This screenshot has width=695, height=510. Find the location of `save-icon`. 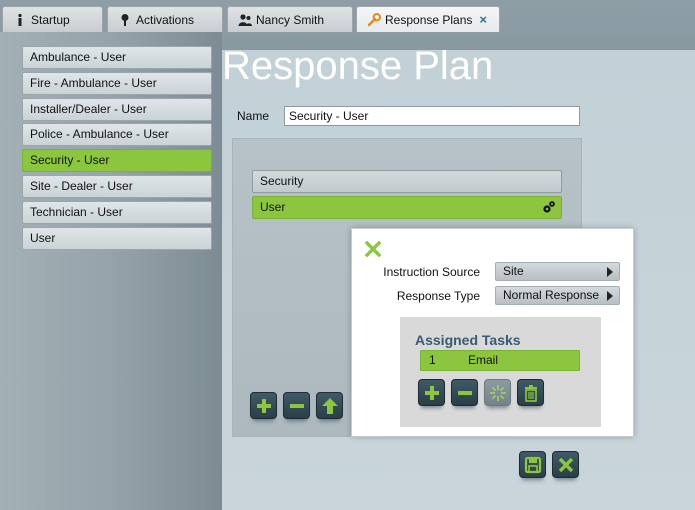

save-icon is located at coordinates (532, 464).